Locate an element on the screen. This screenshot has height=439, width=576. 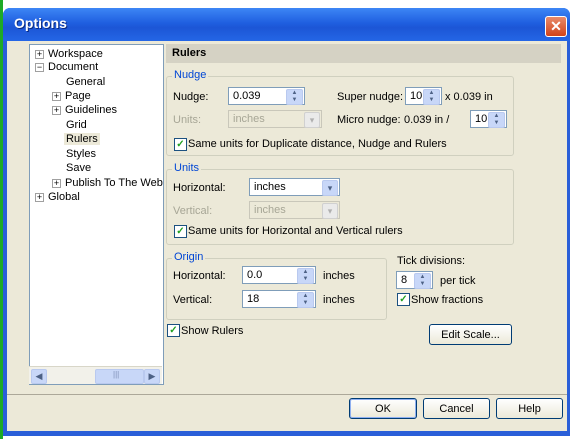
bottom-divider is located at coordinates (287, 394).